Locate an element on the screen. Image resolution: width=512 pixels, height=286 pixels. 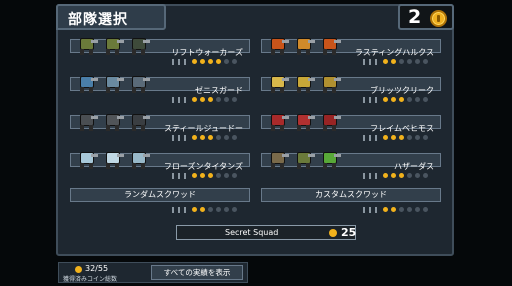
reputation-counter: 2 is located at coordinates (426, 17).